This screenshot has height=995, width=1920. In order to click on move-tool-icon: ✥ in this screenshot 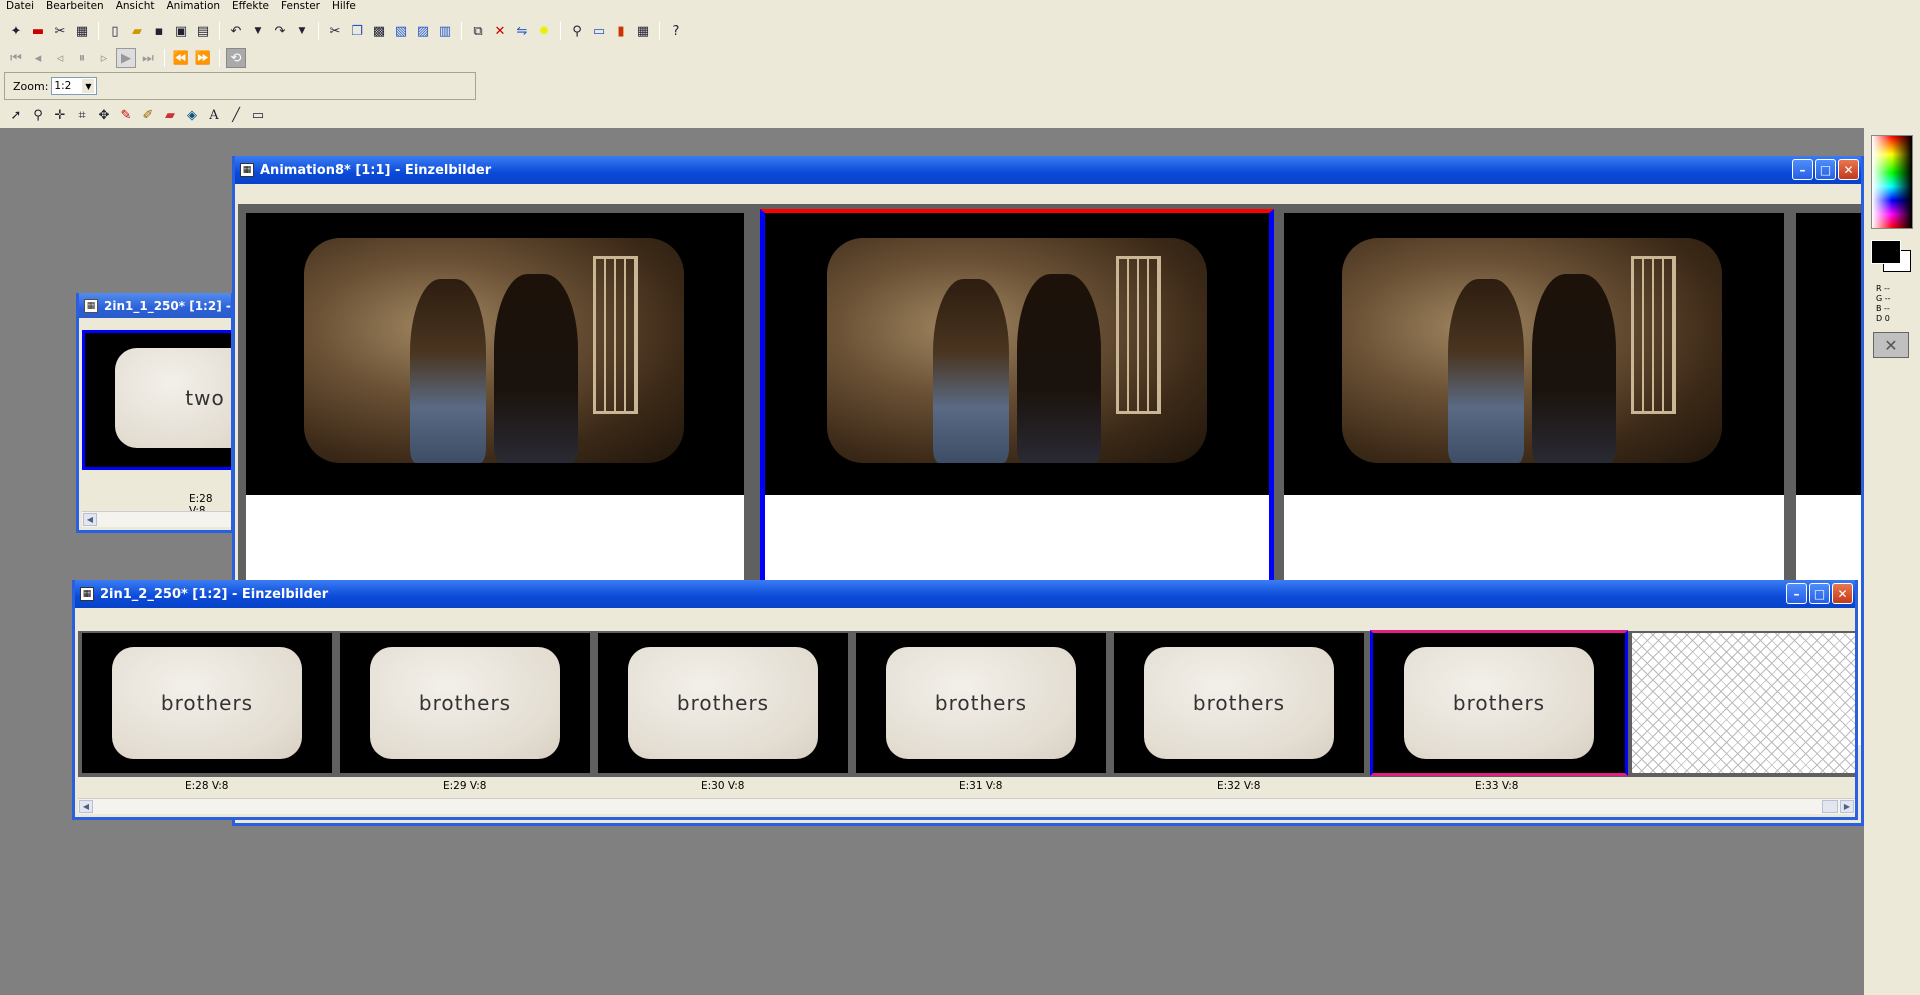, I will do `click(104, 115)`.